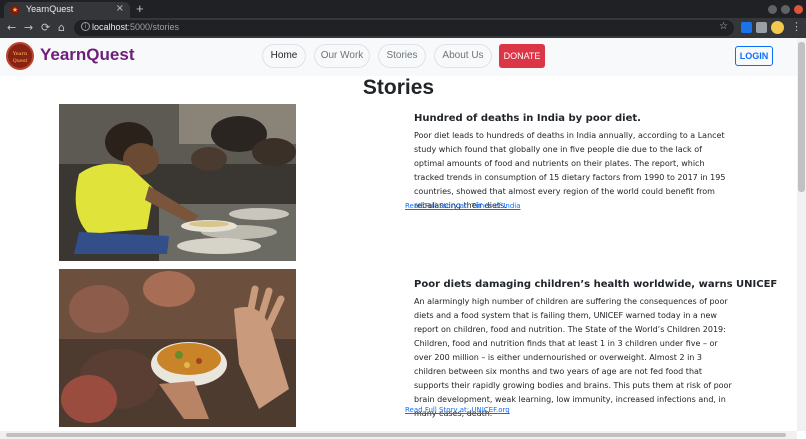  Describe the element at coordinates (527, 118) in the screenshot. I see `story-1-title: Hundred of deaths in India by poor diet.` at that location.